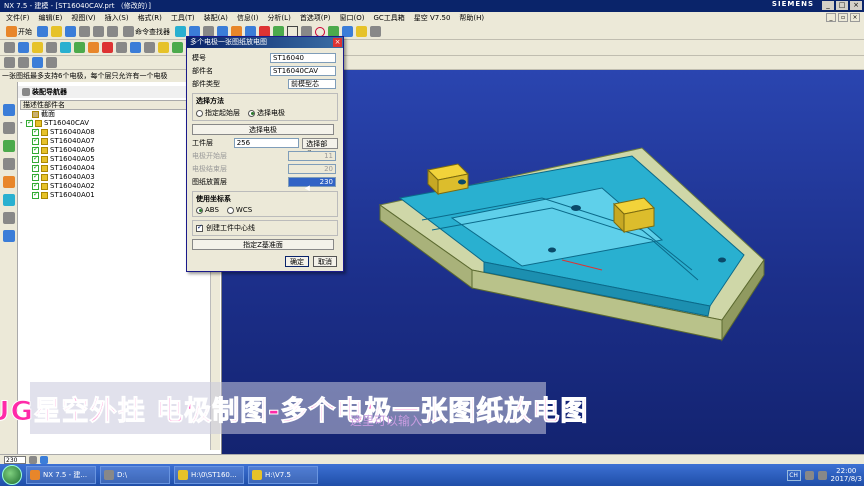  I want to click on pattern-icon, so click(163, 47).